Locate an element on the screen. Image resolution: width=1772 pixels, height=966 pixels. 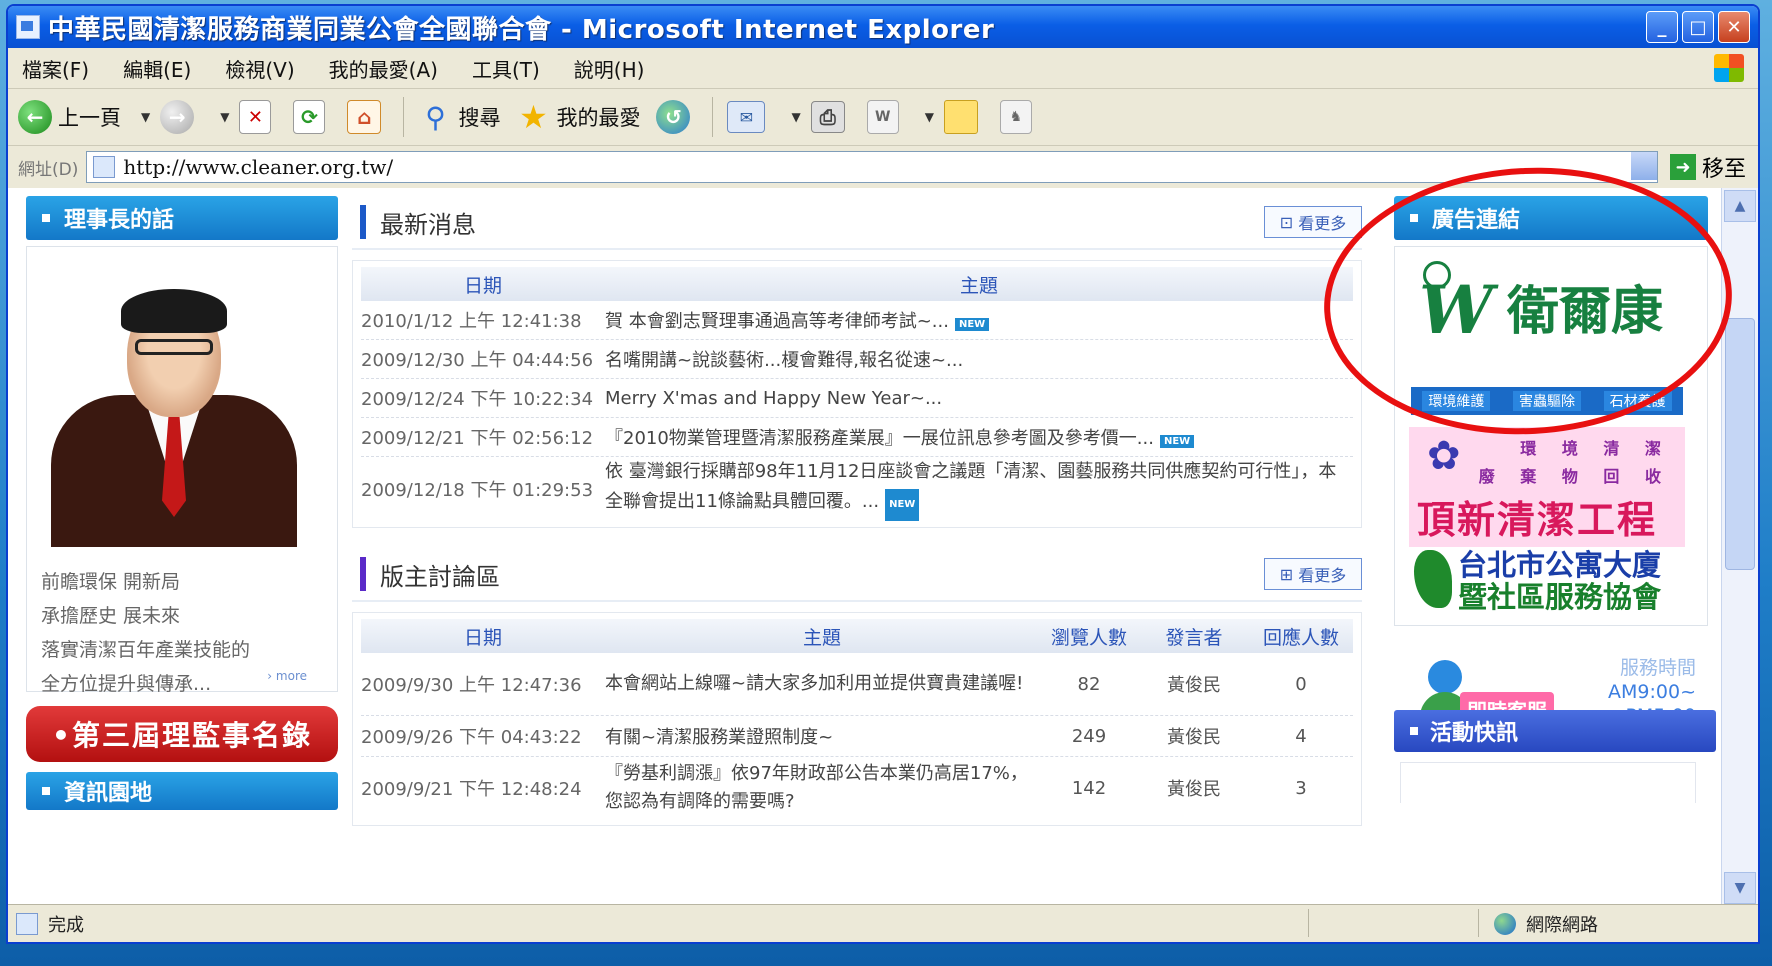
news-more-label: 看更多 is located at coordinates (1322, 223).